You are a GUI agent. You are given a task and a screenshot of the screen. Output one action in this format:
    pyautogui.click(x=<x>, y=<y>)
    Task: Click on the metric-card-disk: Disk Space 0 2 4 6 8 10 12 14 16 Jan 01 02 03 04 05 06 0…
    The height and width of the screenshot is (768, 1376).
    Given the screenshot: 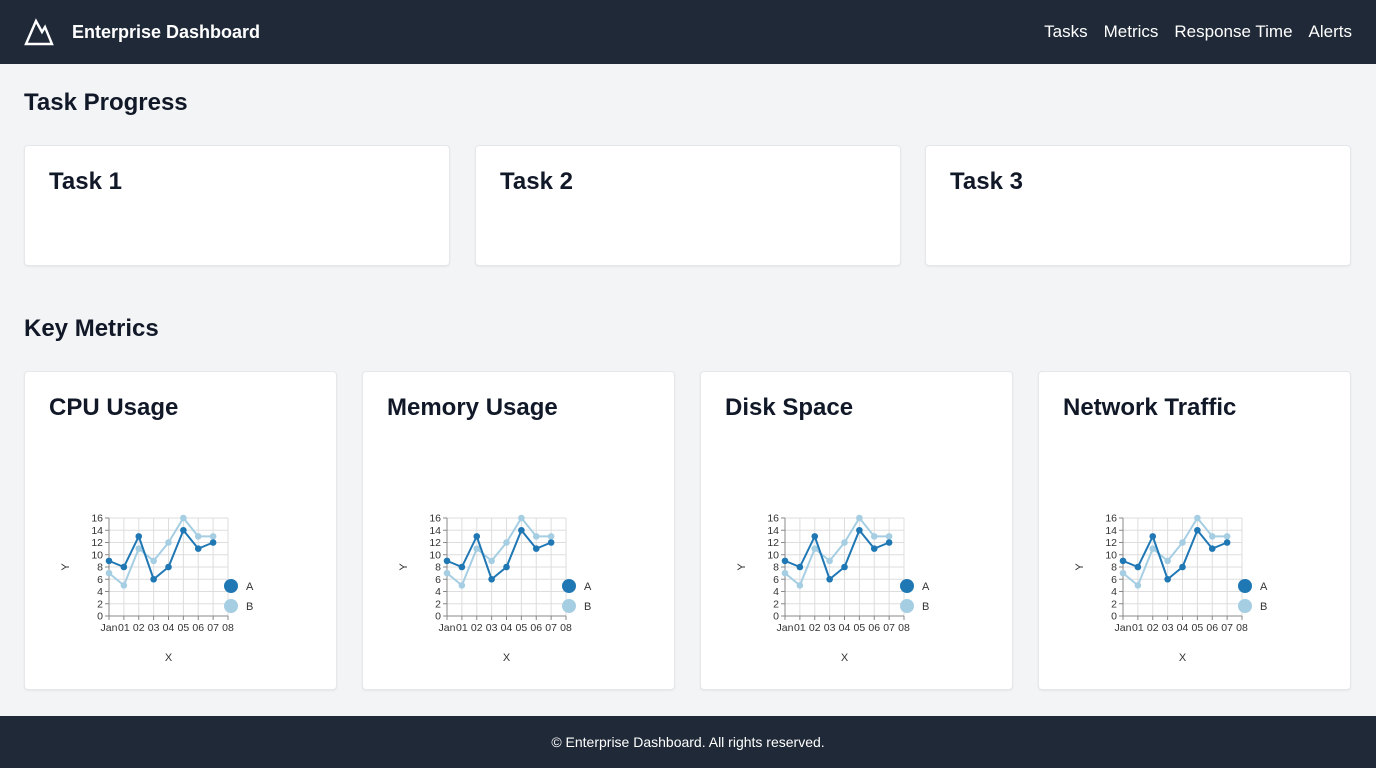 What is the action you would take?
    pyautogui.click(x=856, y=530)
    